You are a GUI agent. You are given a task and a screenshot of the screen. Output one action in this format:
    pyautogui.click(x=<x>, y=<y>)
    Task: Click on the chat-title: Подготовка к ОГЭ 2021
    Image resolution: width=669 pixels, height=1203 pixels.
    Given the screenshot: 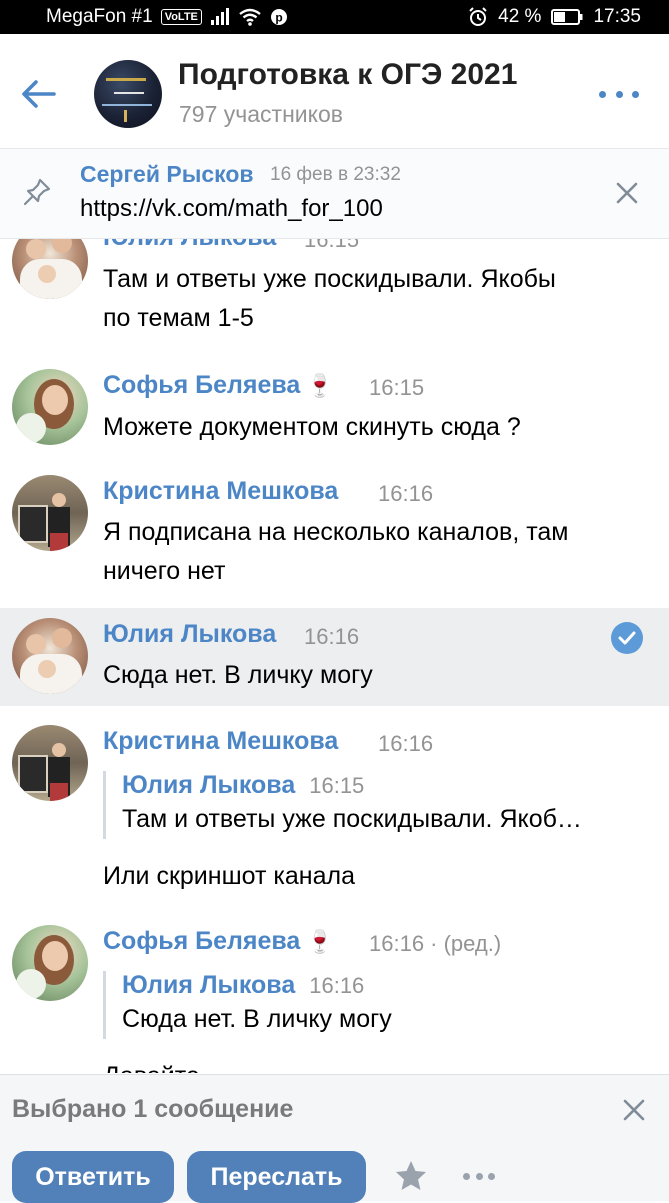 What is the action you would take?
    pyautogui.click(x=347, y=75)
    